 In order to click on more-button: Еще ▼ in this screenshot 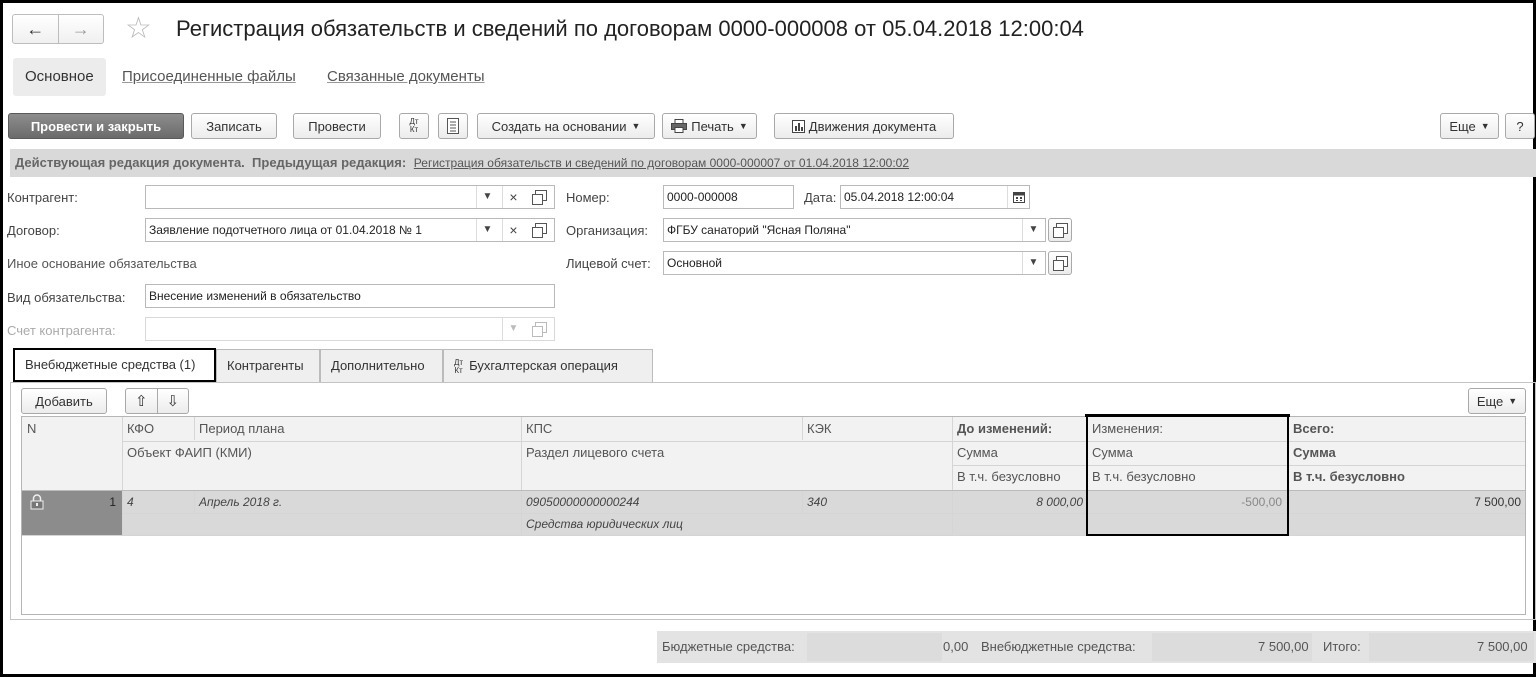, I will do `click(1469, 126)`.